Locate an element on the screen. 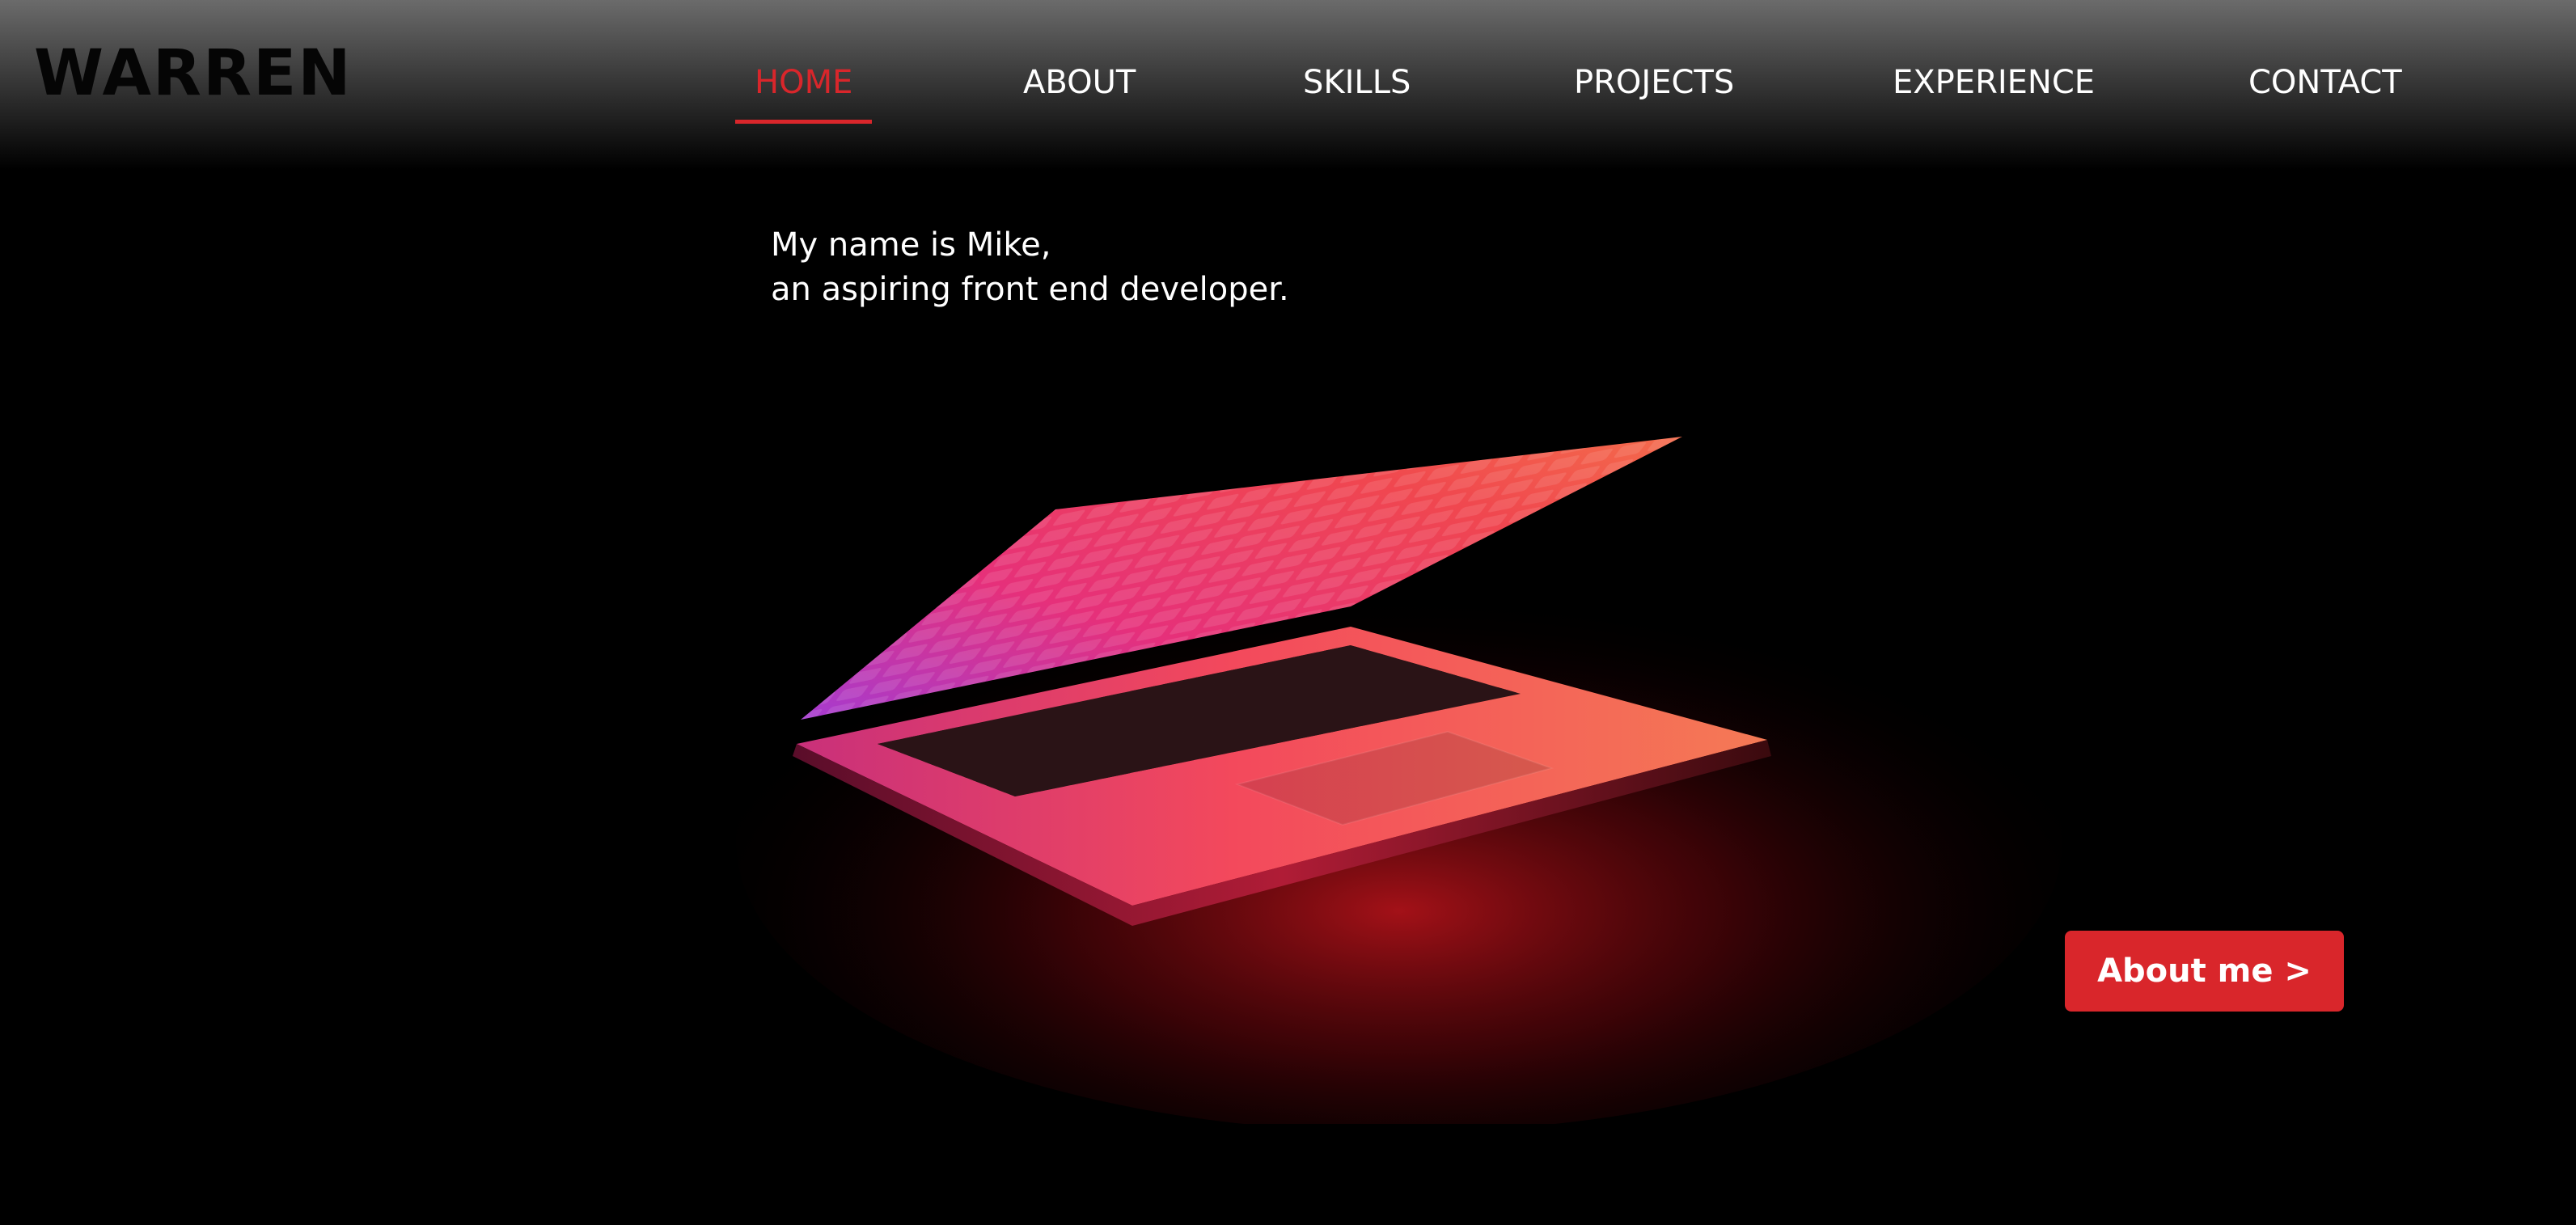 The width and height of the screenshot is (2576, 1225). nav-experience: EXPERIENCE is located at coordinates (1994, 82).